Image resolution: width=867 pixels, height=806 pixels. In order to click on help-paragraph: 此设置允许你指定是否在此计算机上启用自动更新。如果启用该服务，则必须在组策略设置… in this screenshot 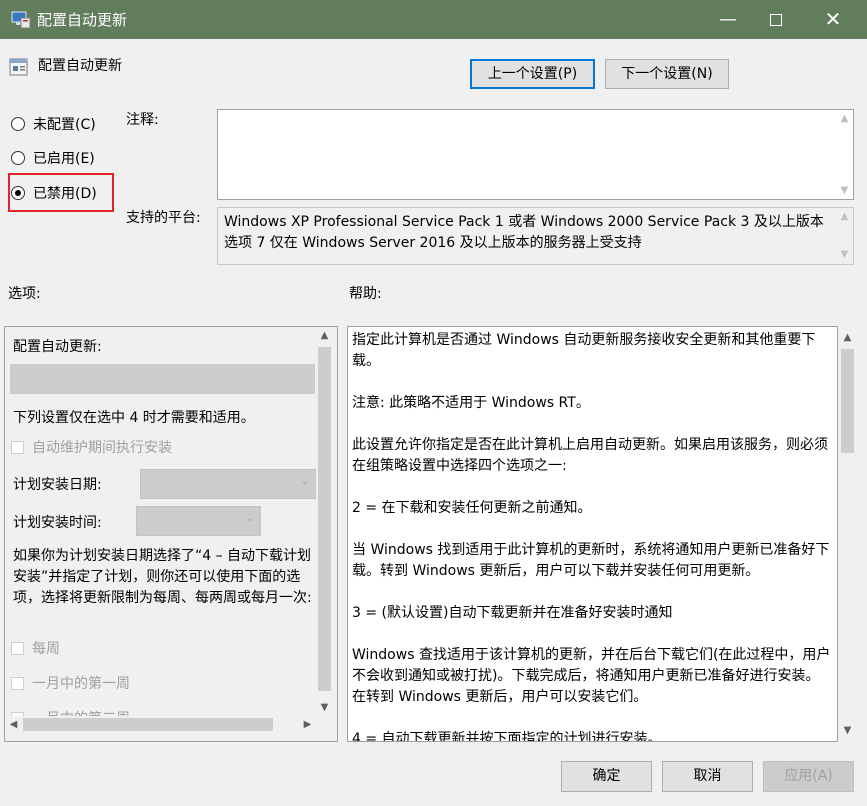, I will do `click(590, 455)`.